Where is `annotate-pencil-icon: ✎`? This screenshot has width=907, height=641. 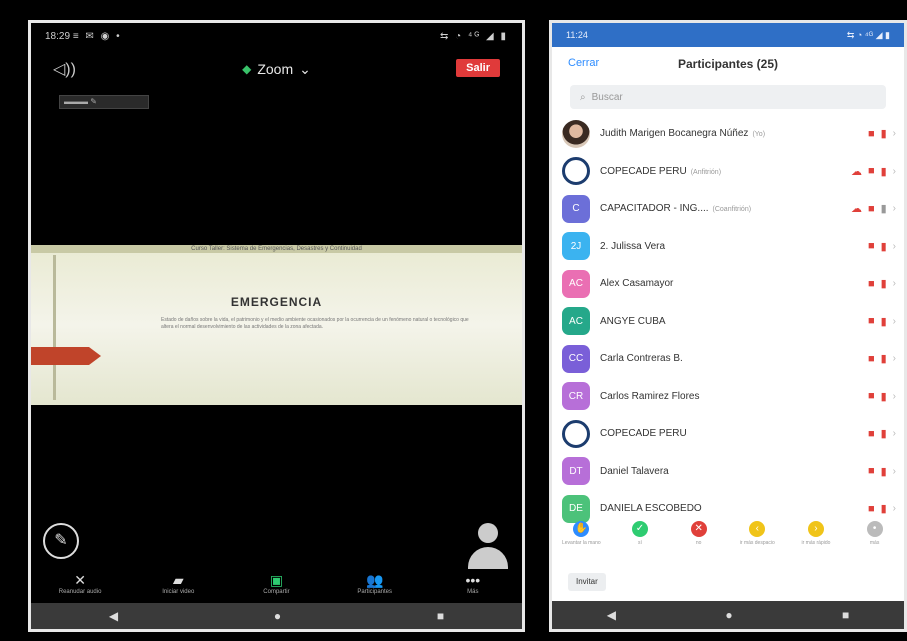
annotate-pencil-icon: ✎ is located at coordinates (61, 541).